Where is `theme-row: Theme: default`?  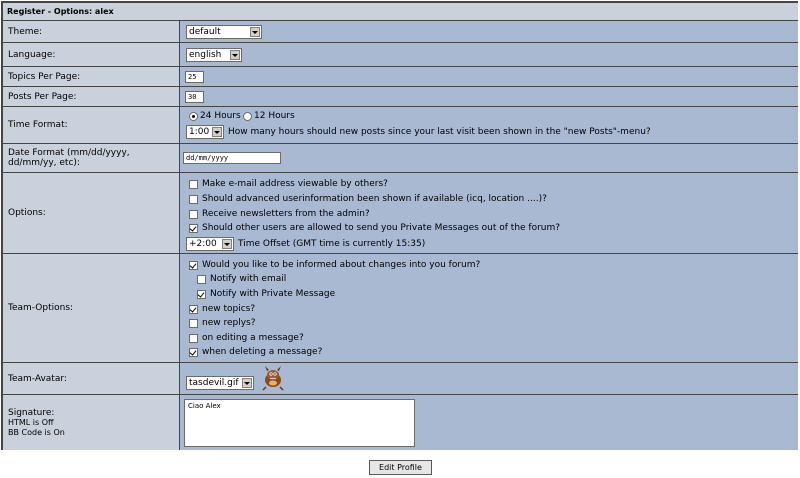 theme-row: Theme: default is located at coordinates (400, 31).